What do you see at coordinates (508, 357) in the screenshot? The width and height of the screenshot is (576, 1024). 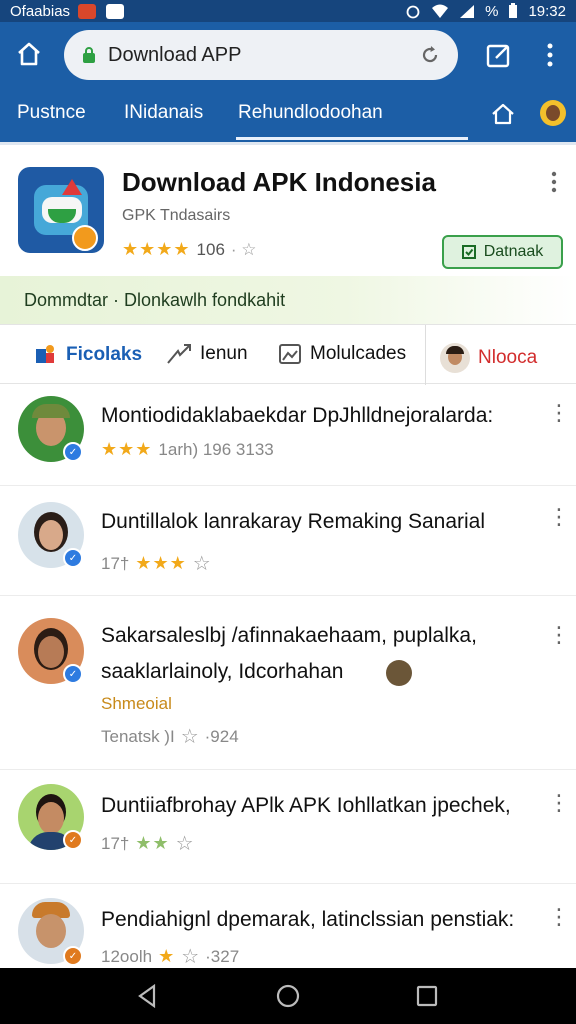 I see `quick-action-label: Nlooca` at bounding box center [508, 357].